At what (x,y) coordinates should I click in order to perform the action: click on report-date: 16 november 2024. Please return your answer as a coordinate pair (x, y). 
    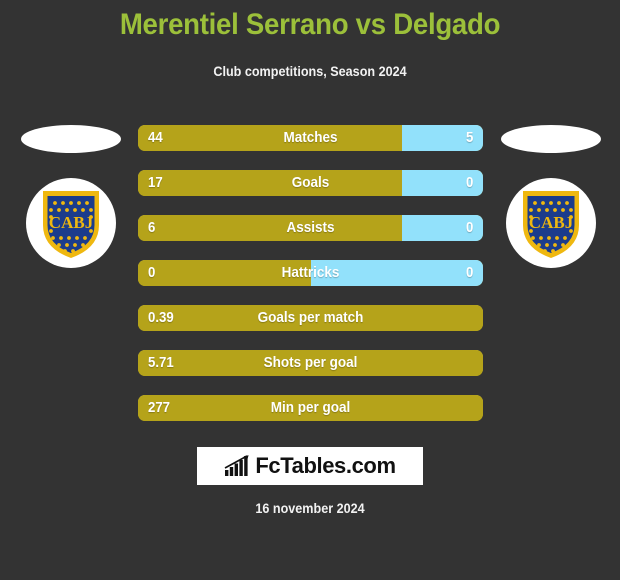
    Looking at the image, I should click on (310, 508).